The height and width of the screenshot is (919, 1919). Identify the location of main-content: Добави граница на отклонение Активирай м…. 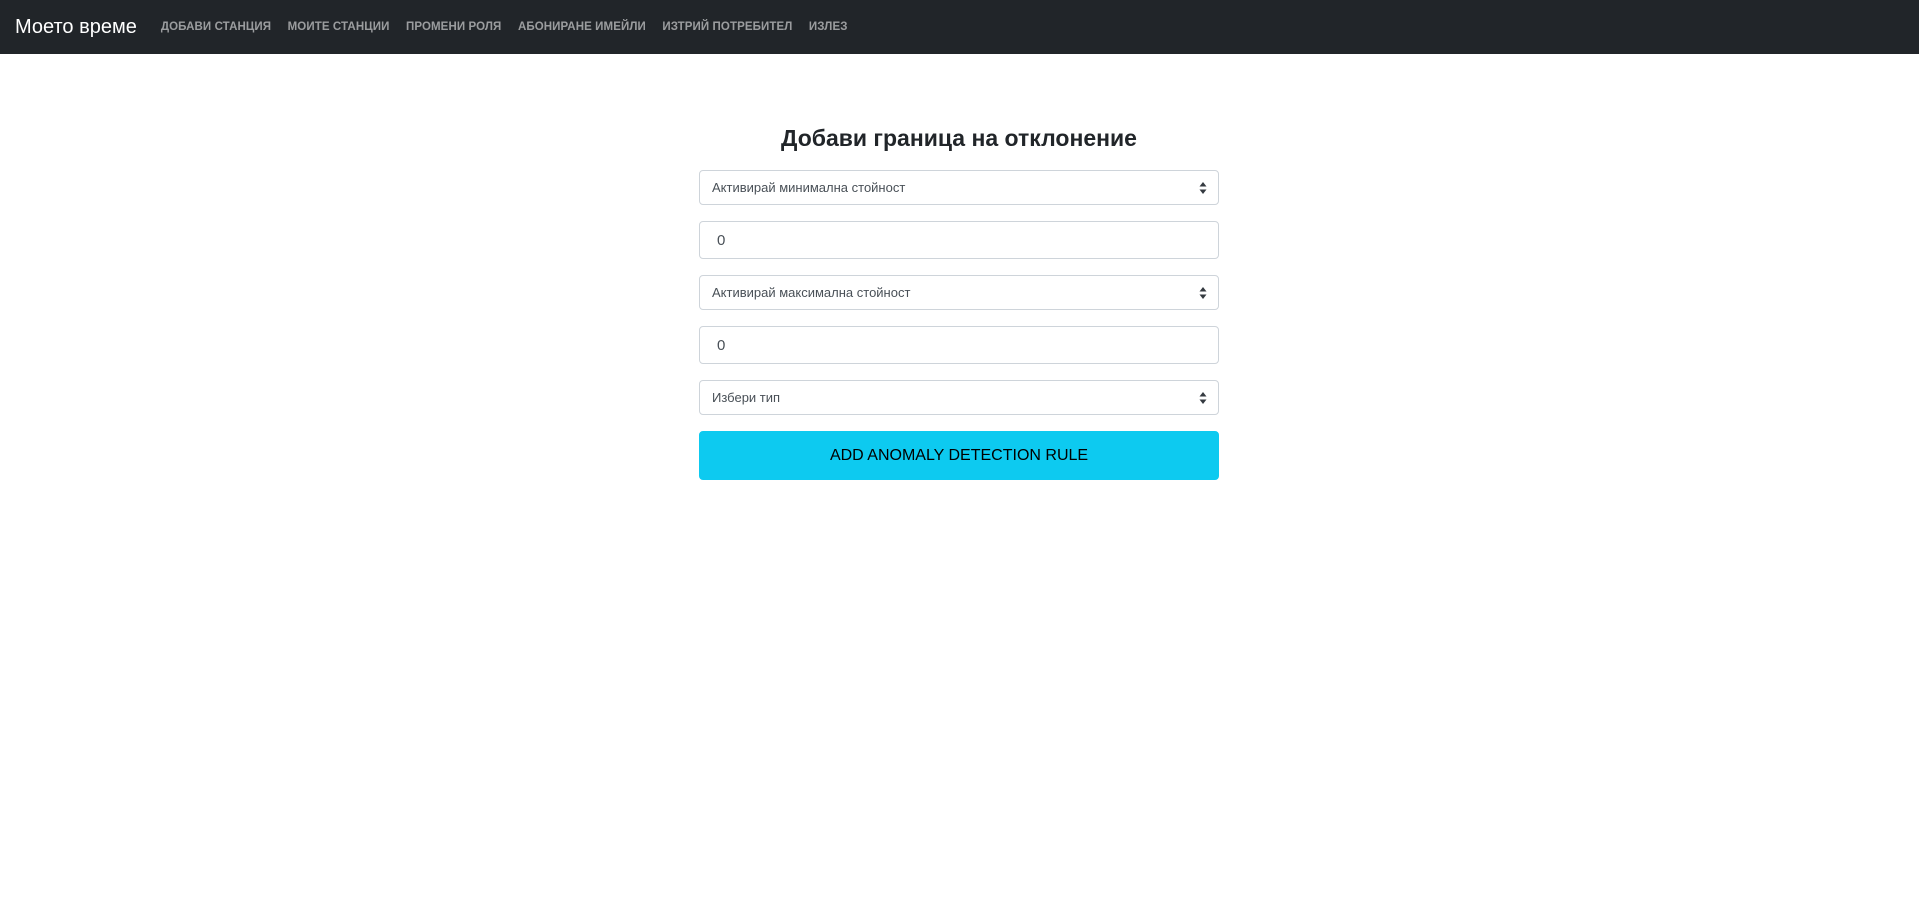
(959, 299).